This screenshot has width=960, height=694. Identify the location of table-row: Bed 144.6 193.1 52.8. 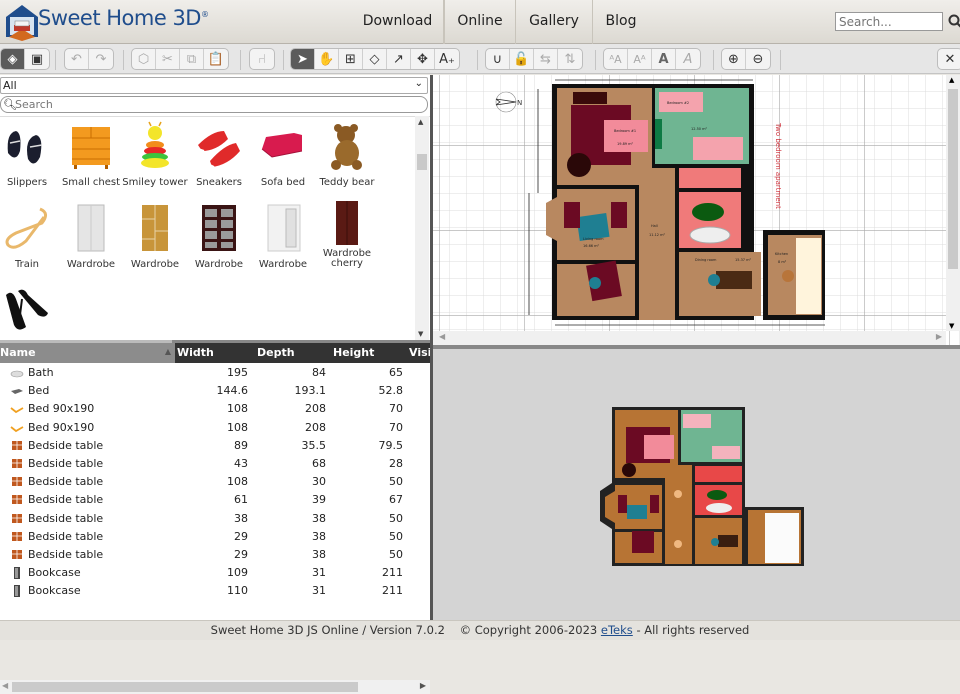
(215, 391).